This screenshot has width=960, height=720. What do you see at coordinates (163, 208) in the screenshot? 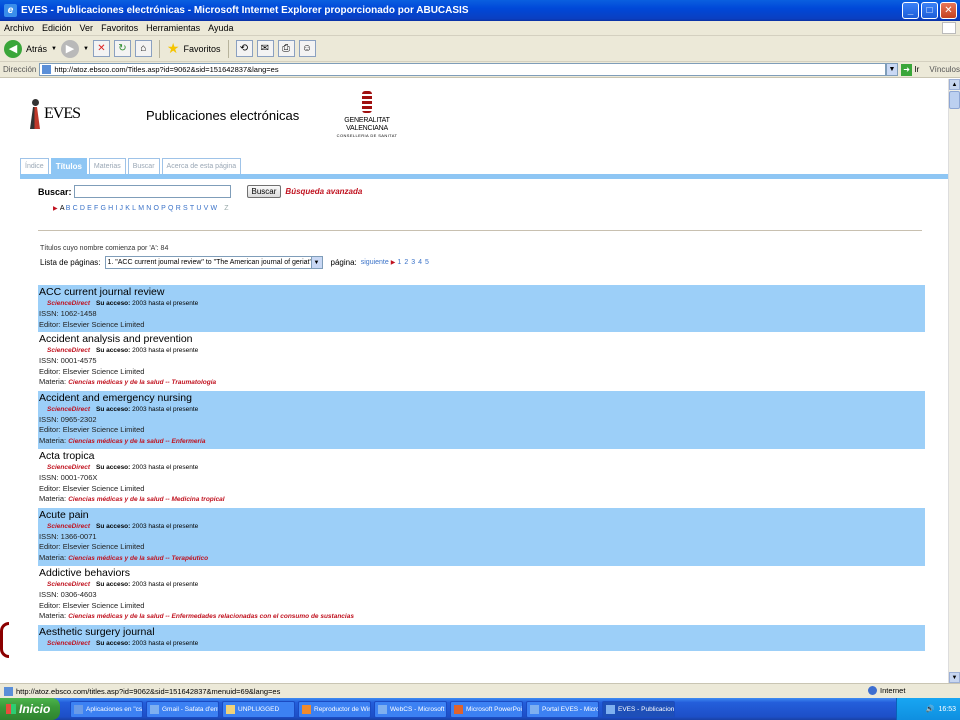
I see `alpha-letter-p: P` at bounding box center [163, 208].